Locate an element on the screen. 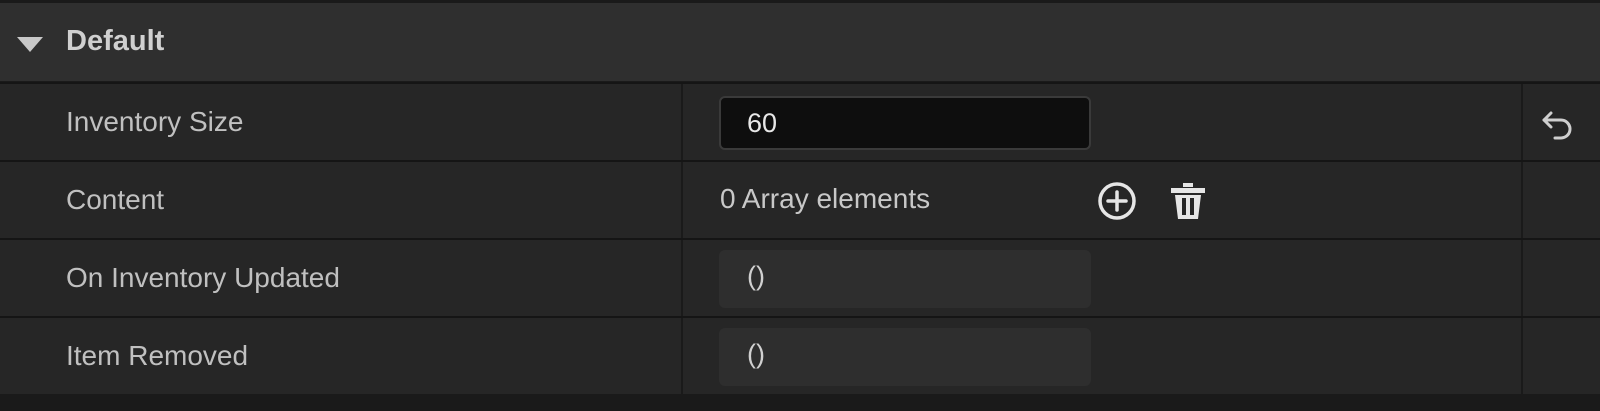 This screenshot has height=411, width=1600. property-label-inventory-size: Inventory Size is located at coordinates (155, 121).